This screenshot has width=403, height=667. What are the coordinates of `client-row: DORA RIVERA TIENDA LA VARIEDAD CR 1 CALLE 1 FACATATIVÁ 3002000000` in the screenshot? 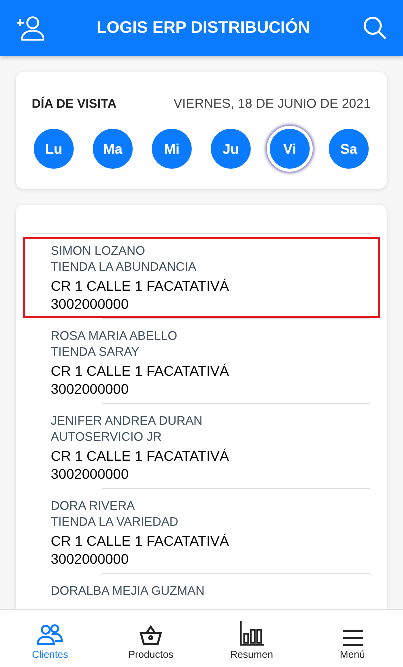 It's located at (201, 532).